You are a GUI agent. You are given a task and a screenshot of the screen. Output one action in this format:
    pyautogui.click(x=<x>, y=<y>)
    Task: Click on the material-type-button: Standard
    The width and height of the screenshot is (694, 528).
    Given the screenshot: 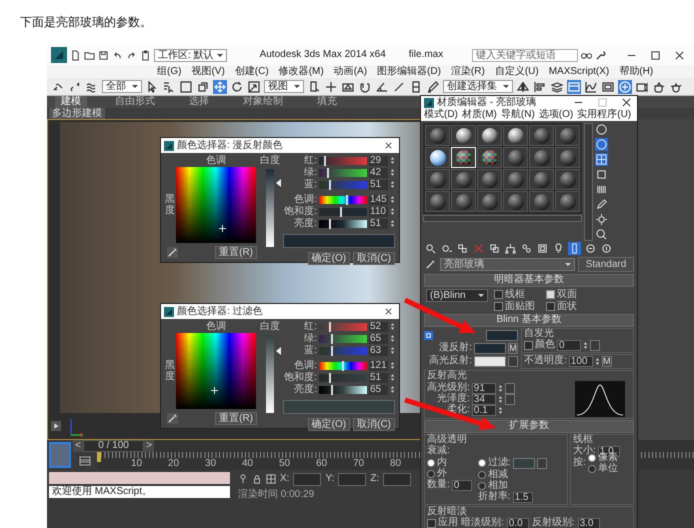 What is the action you would take?
    pyautogui.click(x=606, y=264)
    